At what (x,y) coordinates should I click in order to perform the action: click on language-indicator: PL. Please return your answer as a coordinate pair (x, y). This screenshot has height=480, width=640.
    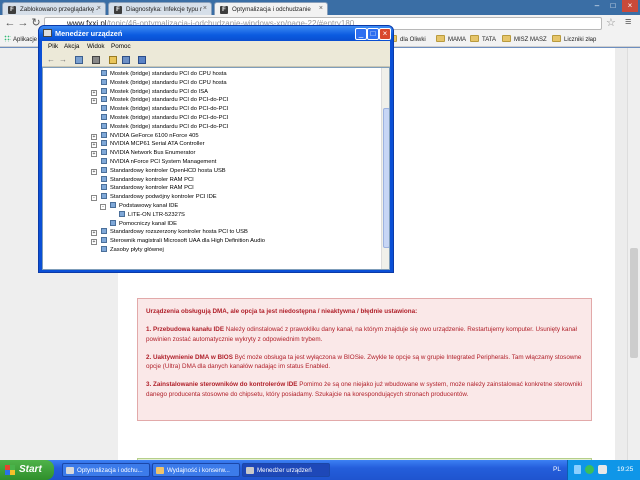
    Looking at the image, I should click on (557, 469).